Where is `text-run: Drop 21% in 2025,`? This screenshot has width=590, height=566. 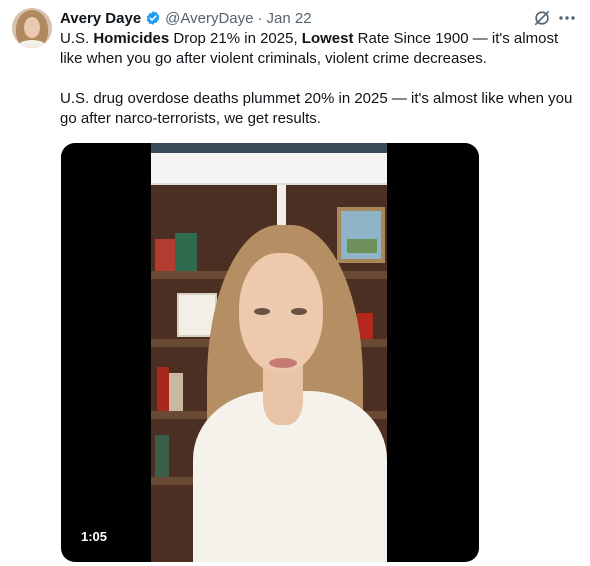 text-run: Drop 21% in 2025, is located at coordinates (235, 38).